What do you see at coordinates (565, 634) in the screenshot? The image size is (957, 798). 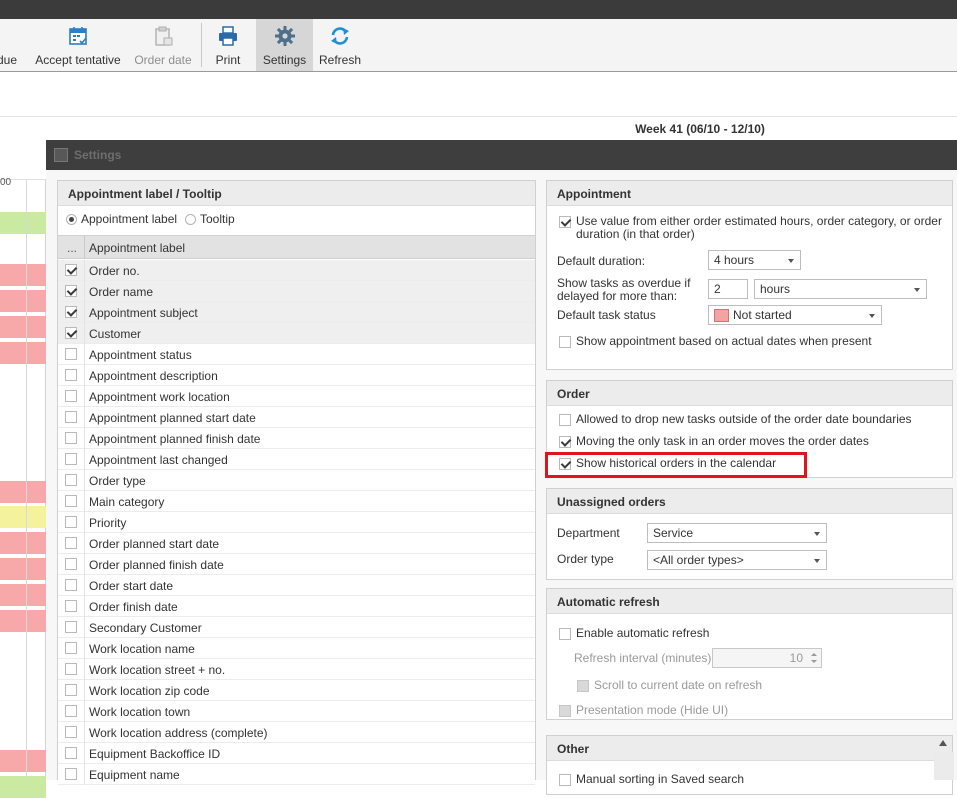 I see `enable-refresh-checkbox` at bounding box center [565, 634].